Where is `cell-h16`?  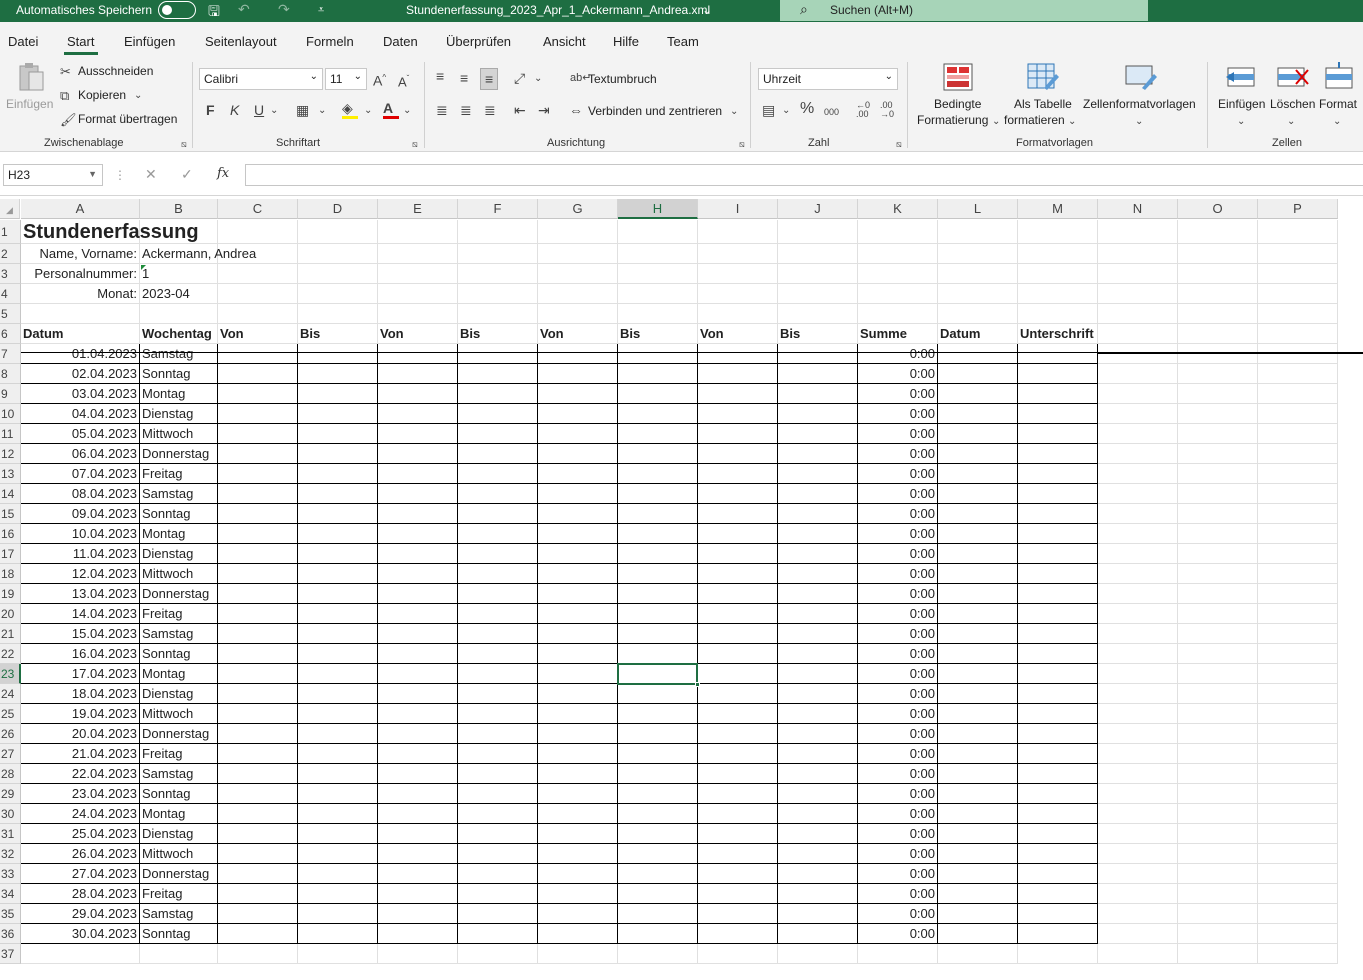 cell-h16 is located at coordinates (658, 534).